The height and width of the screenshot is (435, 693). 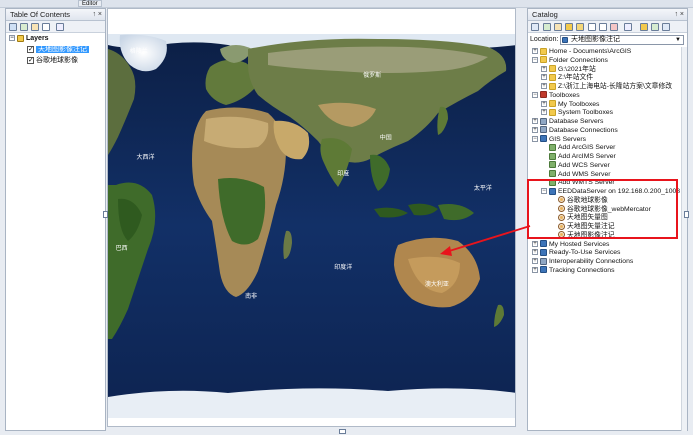 I want to click on catalog-tree-item: + Ready-To-Use Services, so click(x=576, y=252).